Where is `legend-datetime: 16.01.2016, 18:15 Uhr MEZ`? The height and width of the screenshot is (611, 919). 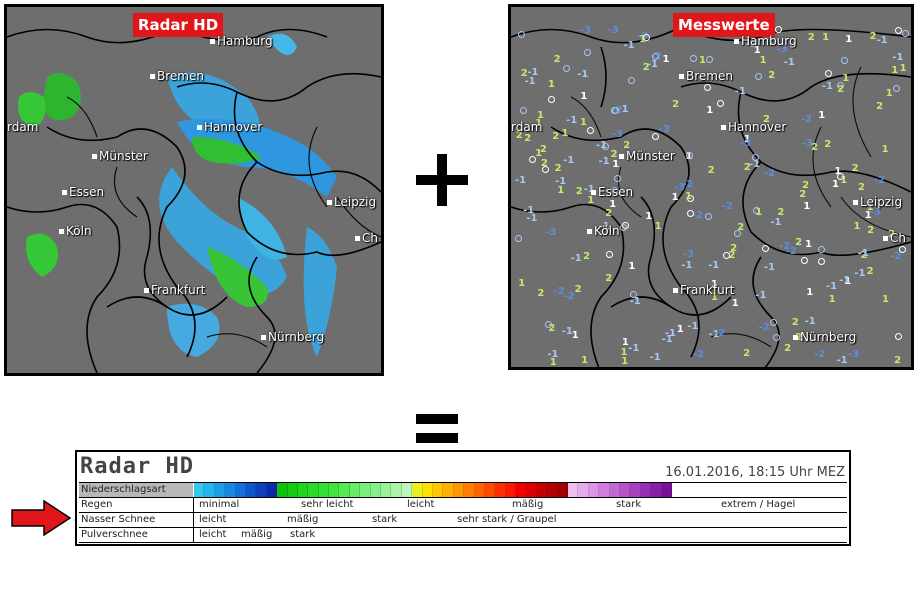
legend-datetime: 16.01.2016, 18:15 Uhr MEZ is located at coordinates (755, 472).